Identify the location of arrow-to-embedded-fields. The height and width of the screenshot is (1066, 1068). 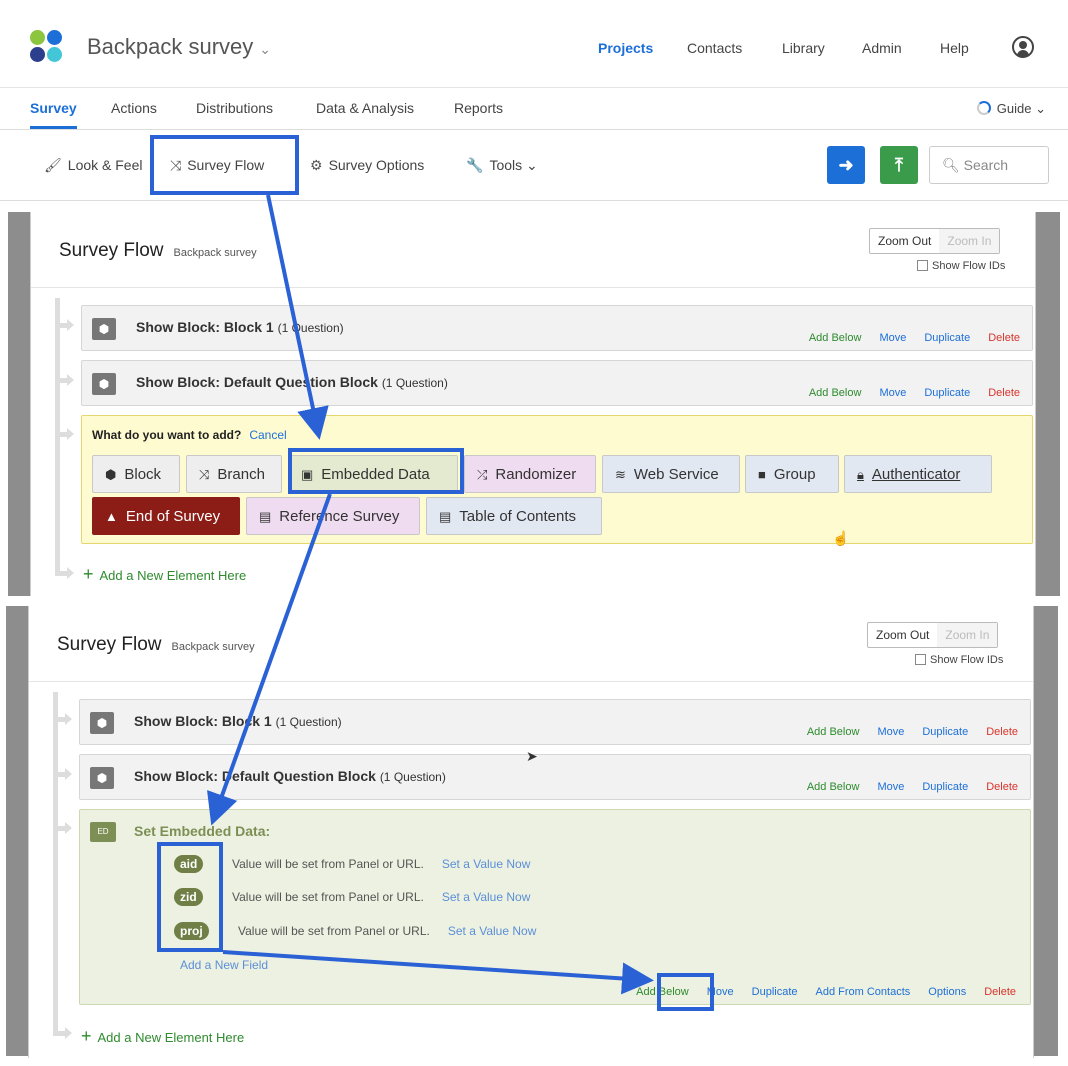
(269, 659).